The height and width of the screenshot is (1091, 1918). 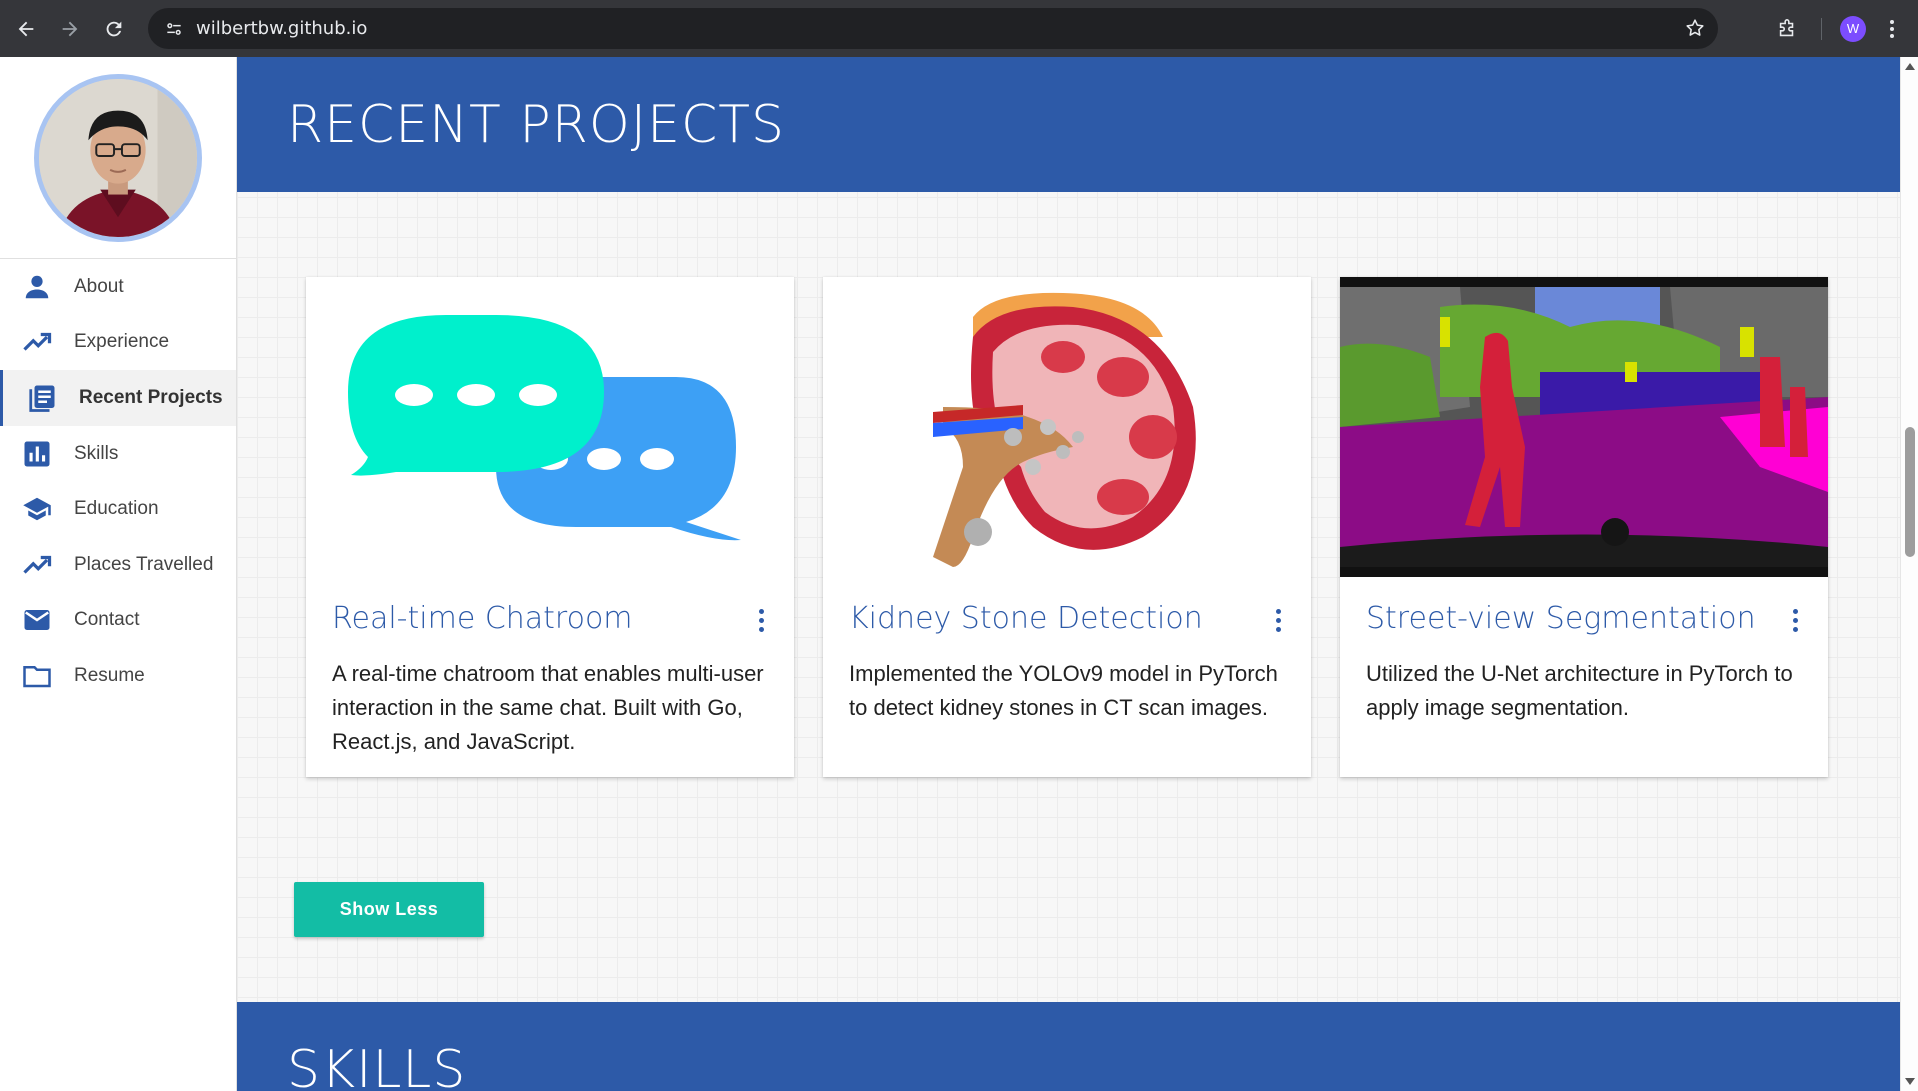 I want to click on graduation-cap-icon, so click(x=37, y=509).